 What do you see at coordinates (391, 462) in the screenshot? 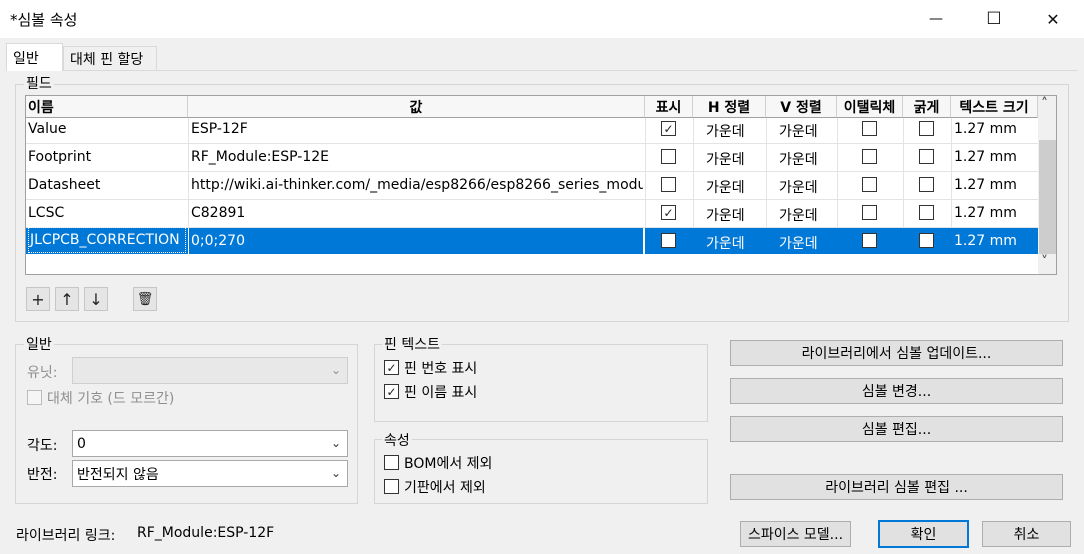
I see `exclude-bom-checkbox` at bounding box center [391, 462].